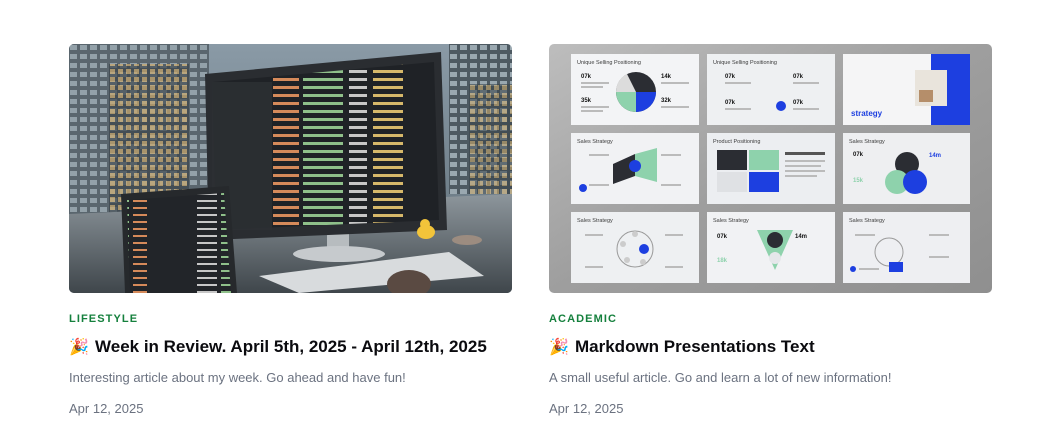 This screenshot has height=441, width=1044. I want to click on slide-sales-strategy-3: Sales Strategy, so click(635, 247).